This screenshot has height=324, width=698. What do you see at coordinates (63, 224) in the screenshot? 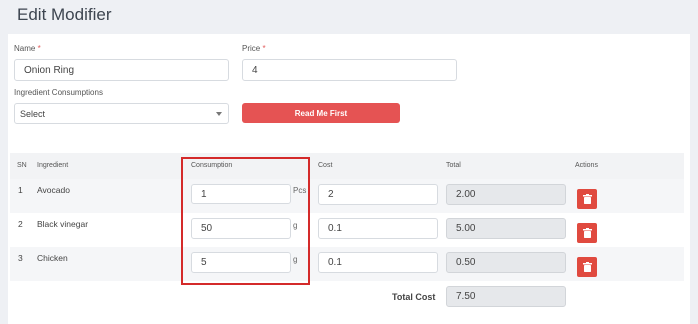
I see `row-ingredient: Black vinegar` at bounding box center [63, 224].